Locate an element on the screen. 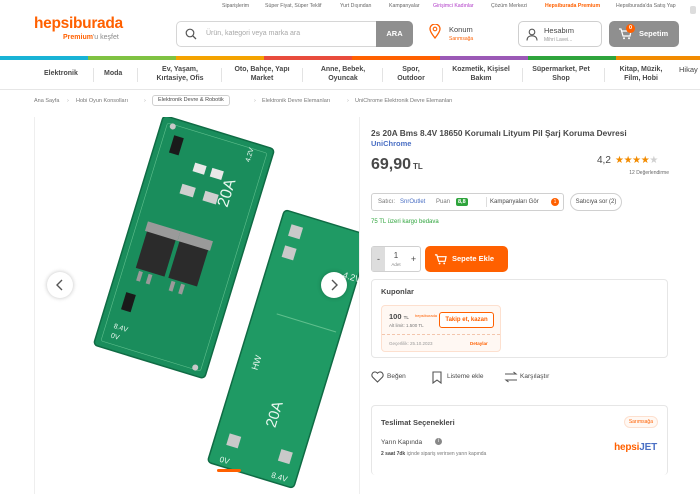 This screenshot has width=700, height=494. category-auto: Oto, Bahçe, Yapı Market is located at coordinates (262, 74).